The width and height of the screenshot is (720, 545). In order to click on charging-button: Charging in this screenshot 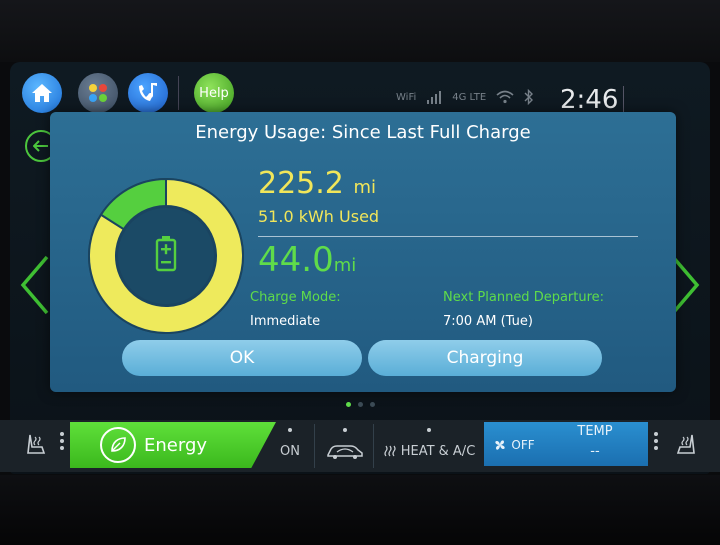, I will do `click(485, 358)`.